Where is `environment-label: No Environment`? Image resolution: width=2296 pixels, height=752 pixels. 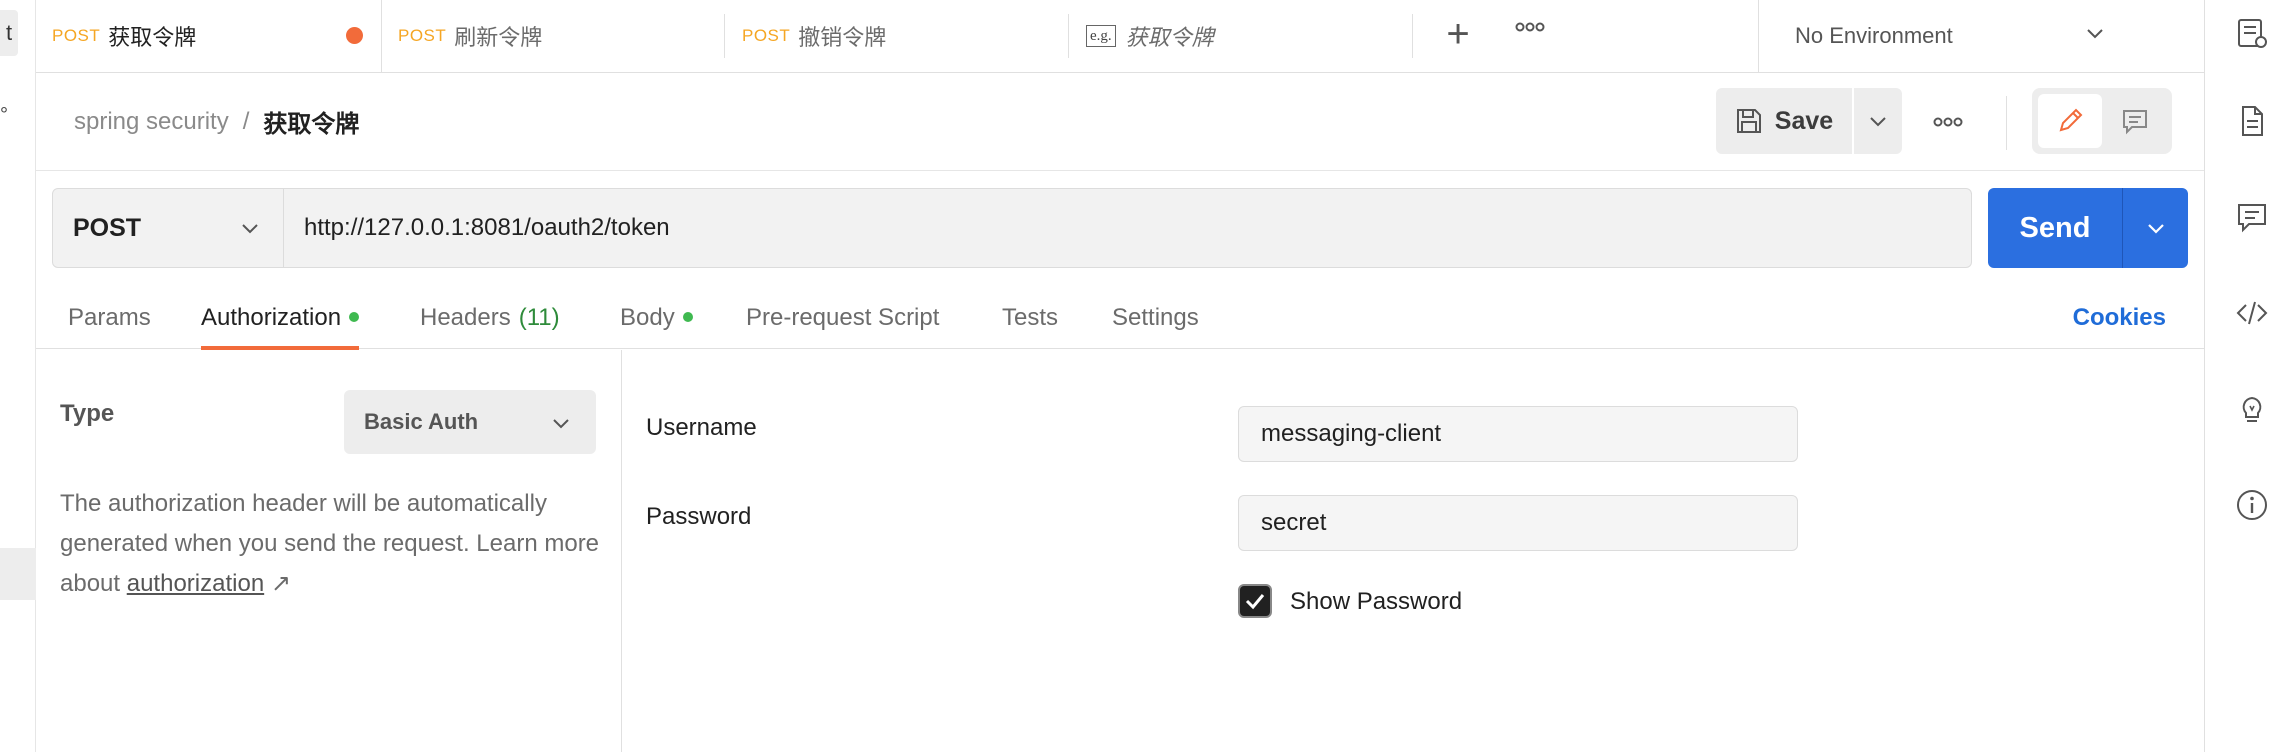
environment-label: No Environment is located at coordinates (1874, 35).